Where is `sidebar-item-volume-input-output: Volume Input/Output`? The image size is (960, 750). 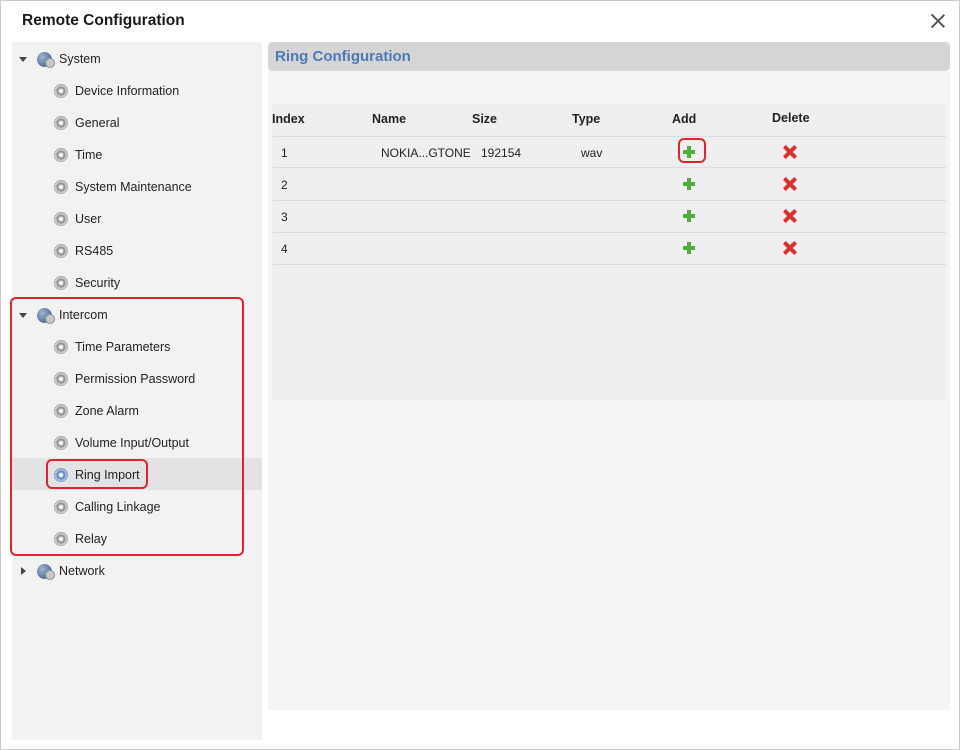
sidebar-item-volume-input-output: Volume Input/Output is located at coordinates (137, 443).